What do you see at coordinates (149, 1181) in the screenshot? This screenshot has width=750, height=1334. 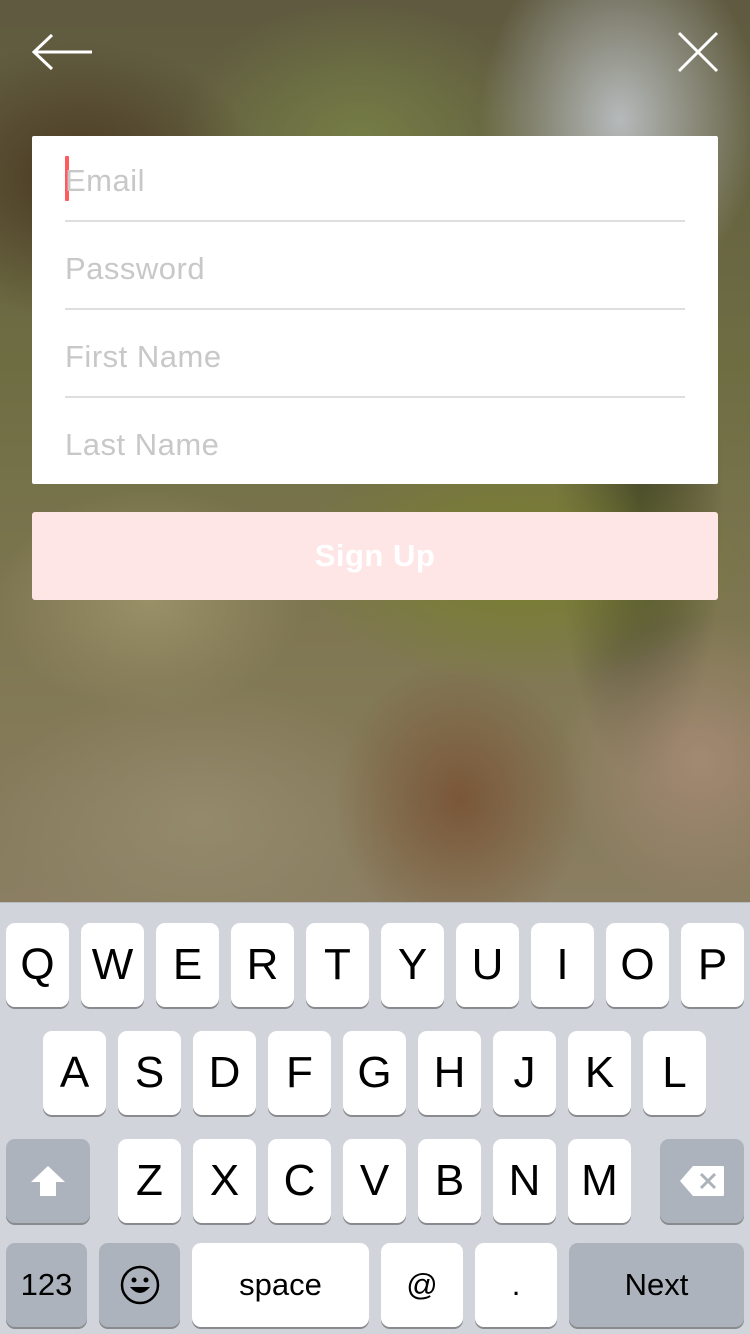 I see `key-z: Z` at bounding box center [149, 1181].